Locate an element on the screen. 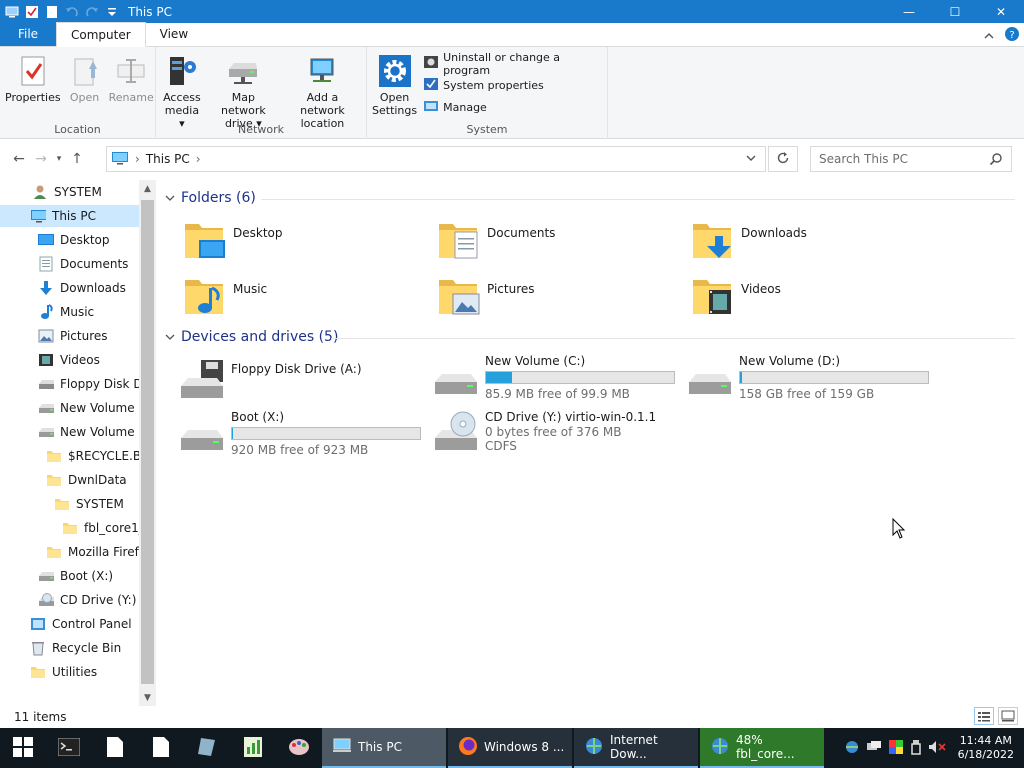  window-icon is located at coordinates (12, 12).